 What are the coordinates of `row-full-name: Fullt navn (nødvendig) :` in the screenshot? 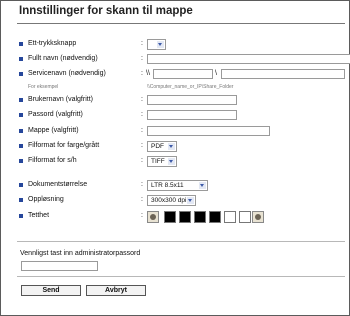 It's located at (184, 60).